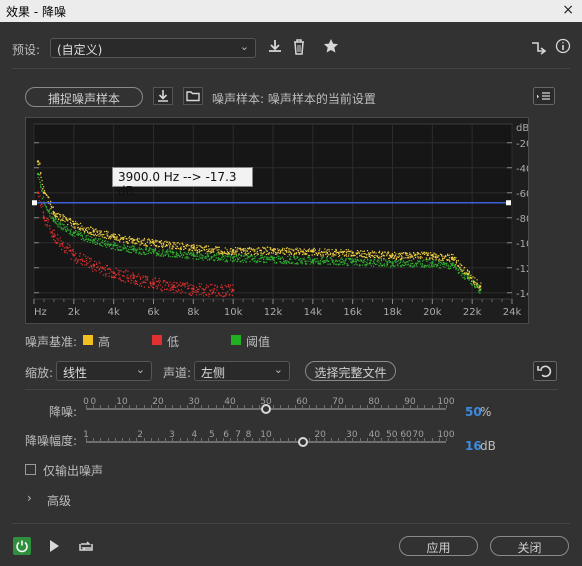 Image resolution: width=582 pixels, height=566 pixels. Describe the element at coordinates (563, 48) in the screenshot. I see `info-icon` at that location.